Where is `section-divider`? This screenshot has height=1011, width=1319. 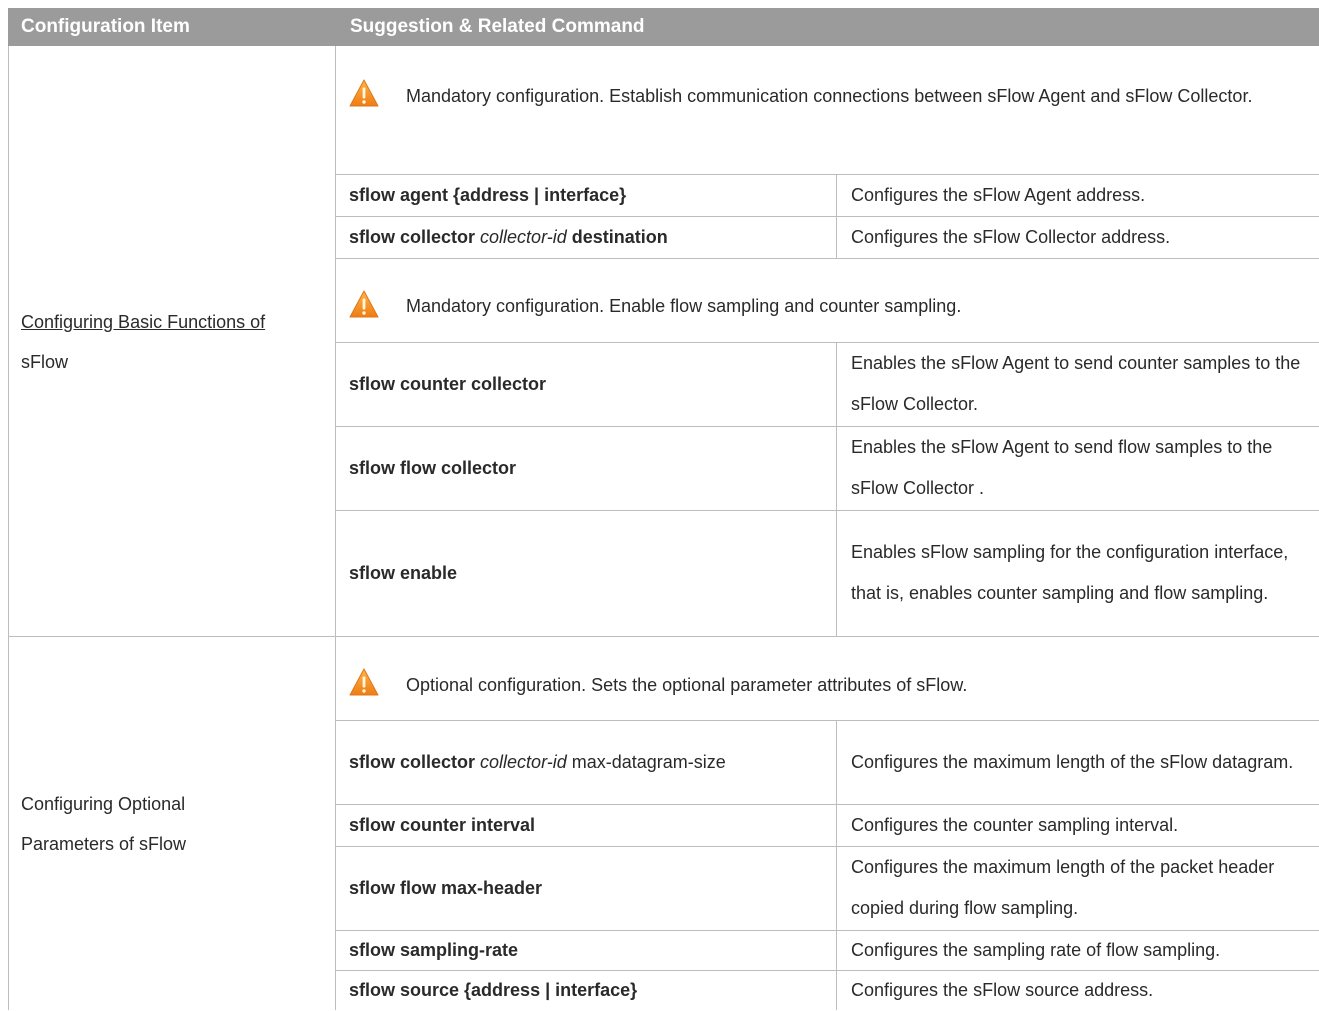
section-divider is located at coordinates (663, 636).